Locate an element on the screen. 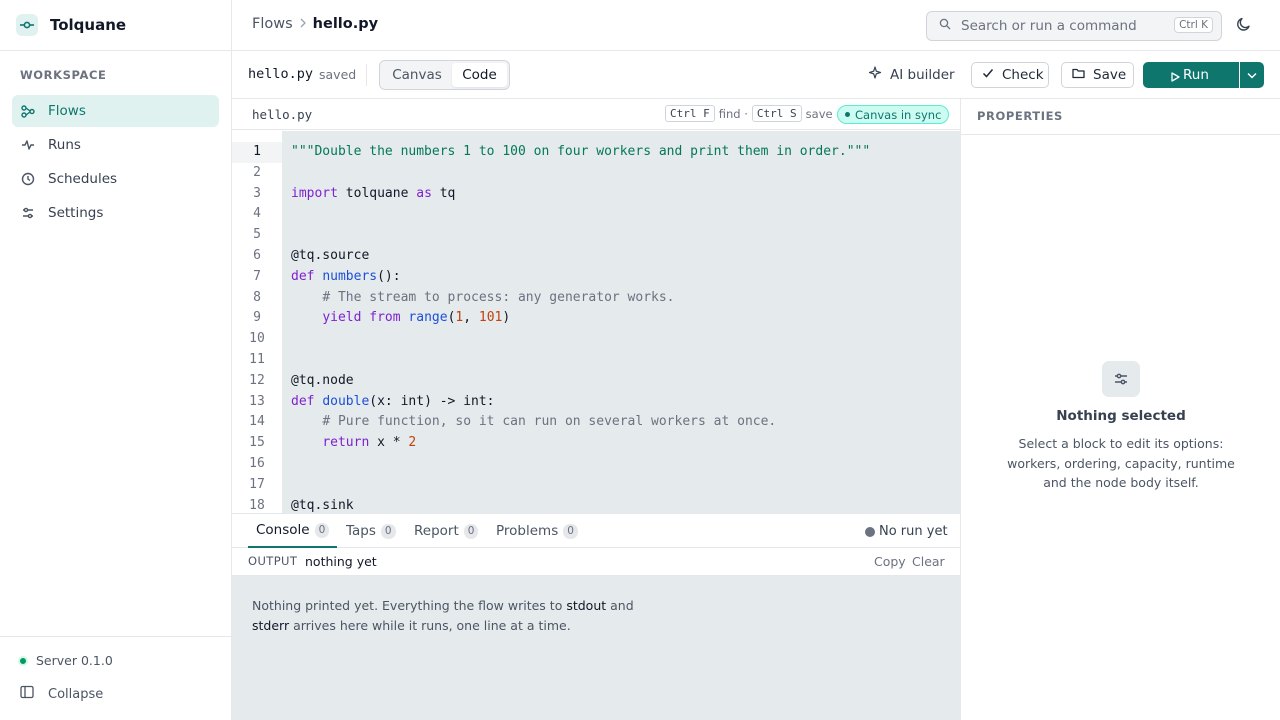 This screenshot has height=720, width=1280. search-icon is located at coordinates (945, 26).